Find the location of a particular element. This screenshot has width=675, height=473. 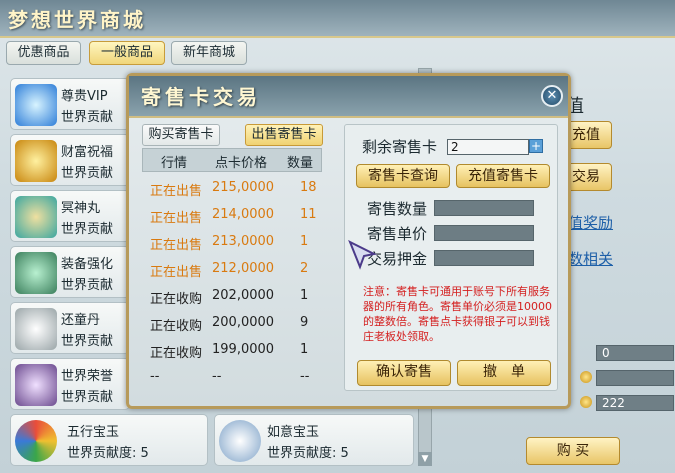

stat-field is located at coordinates (635, 378).